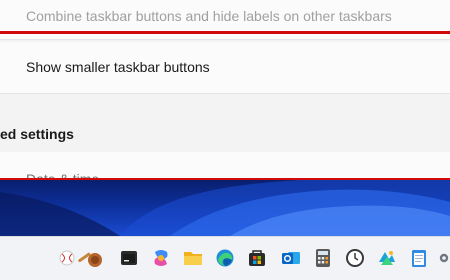 The image size is (450, 280). What do you see at coordinates (82, 258) in the screenshot?
I see `widgets-sports-icon` at bounding box center [82, 258].